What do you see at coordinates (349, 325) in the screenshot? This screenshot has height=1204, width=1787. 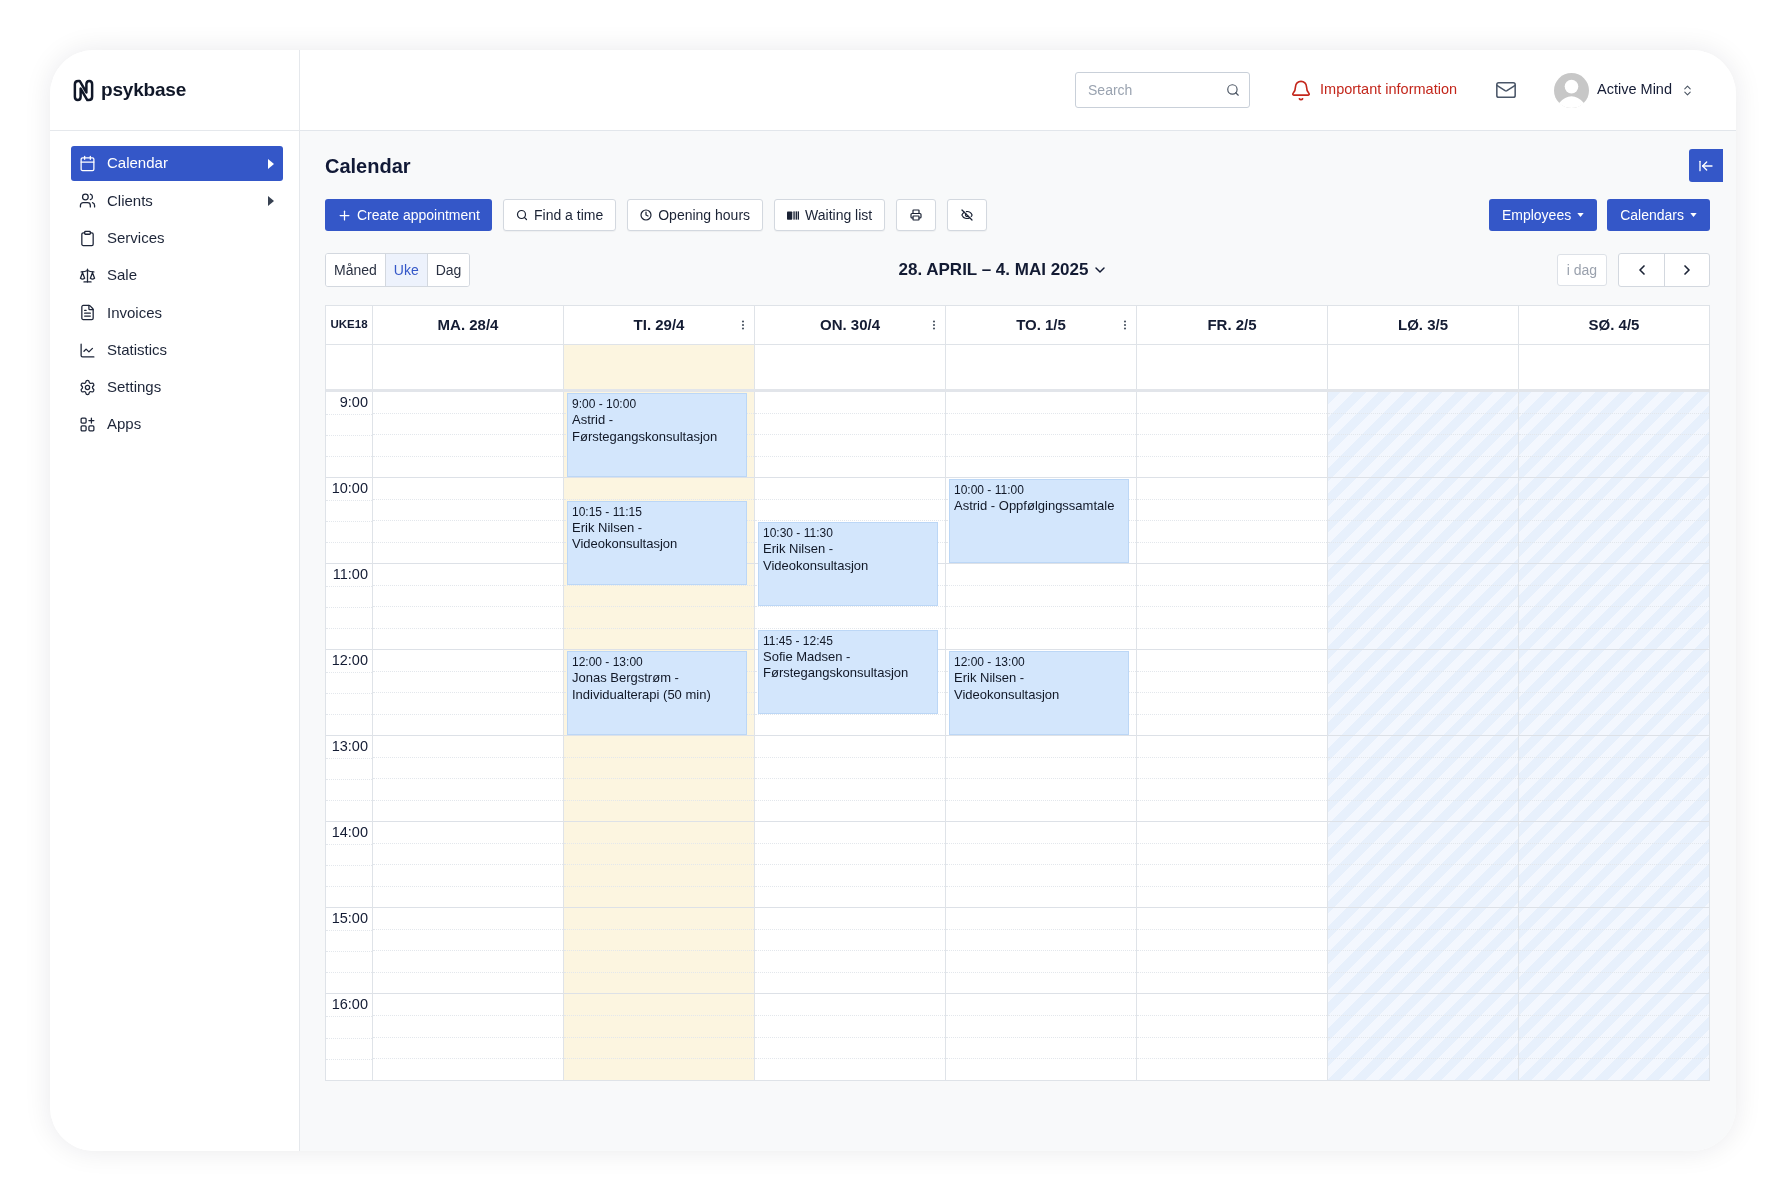 I see `week-number: UKE18` at bounding box center [349, 325].